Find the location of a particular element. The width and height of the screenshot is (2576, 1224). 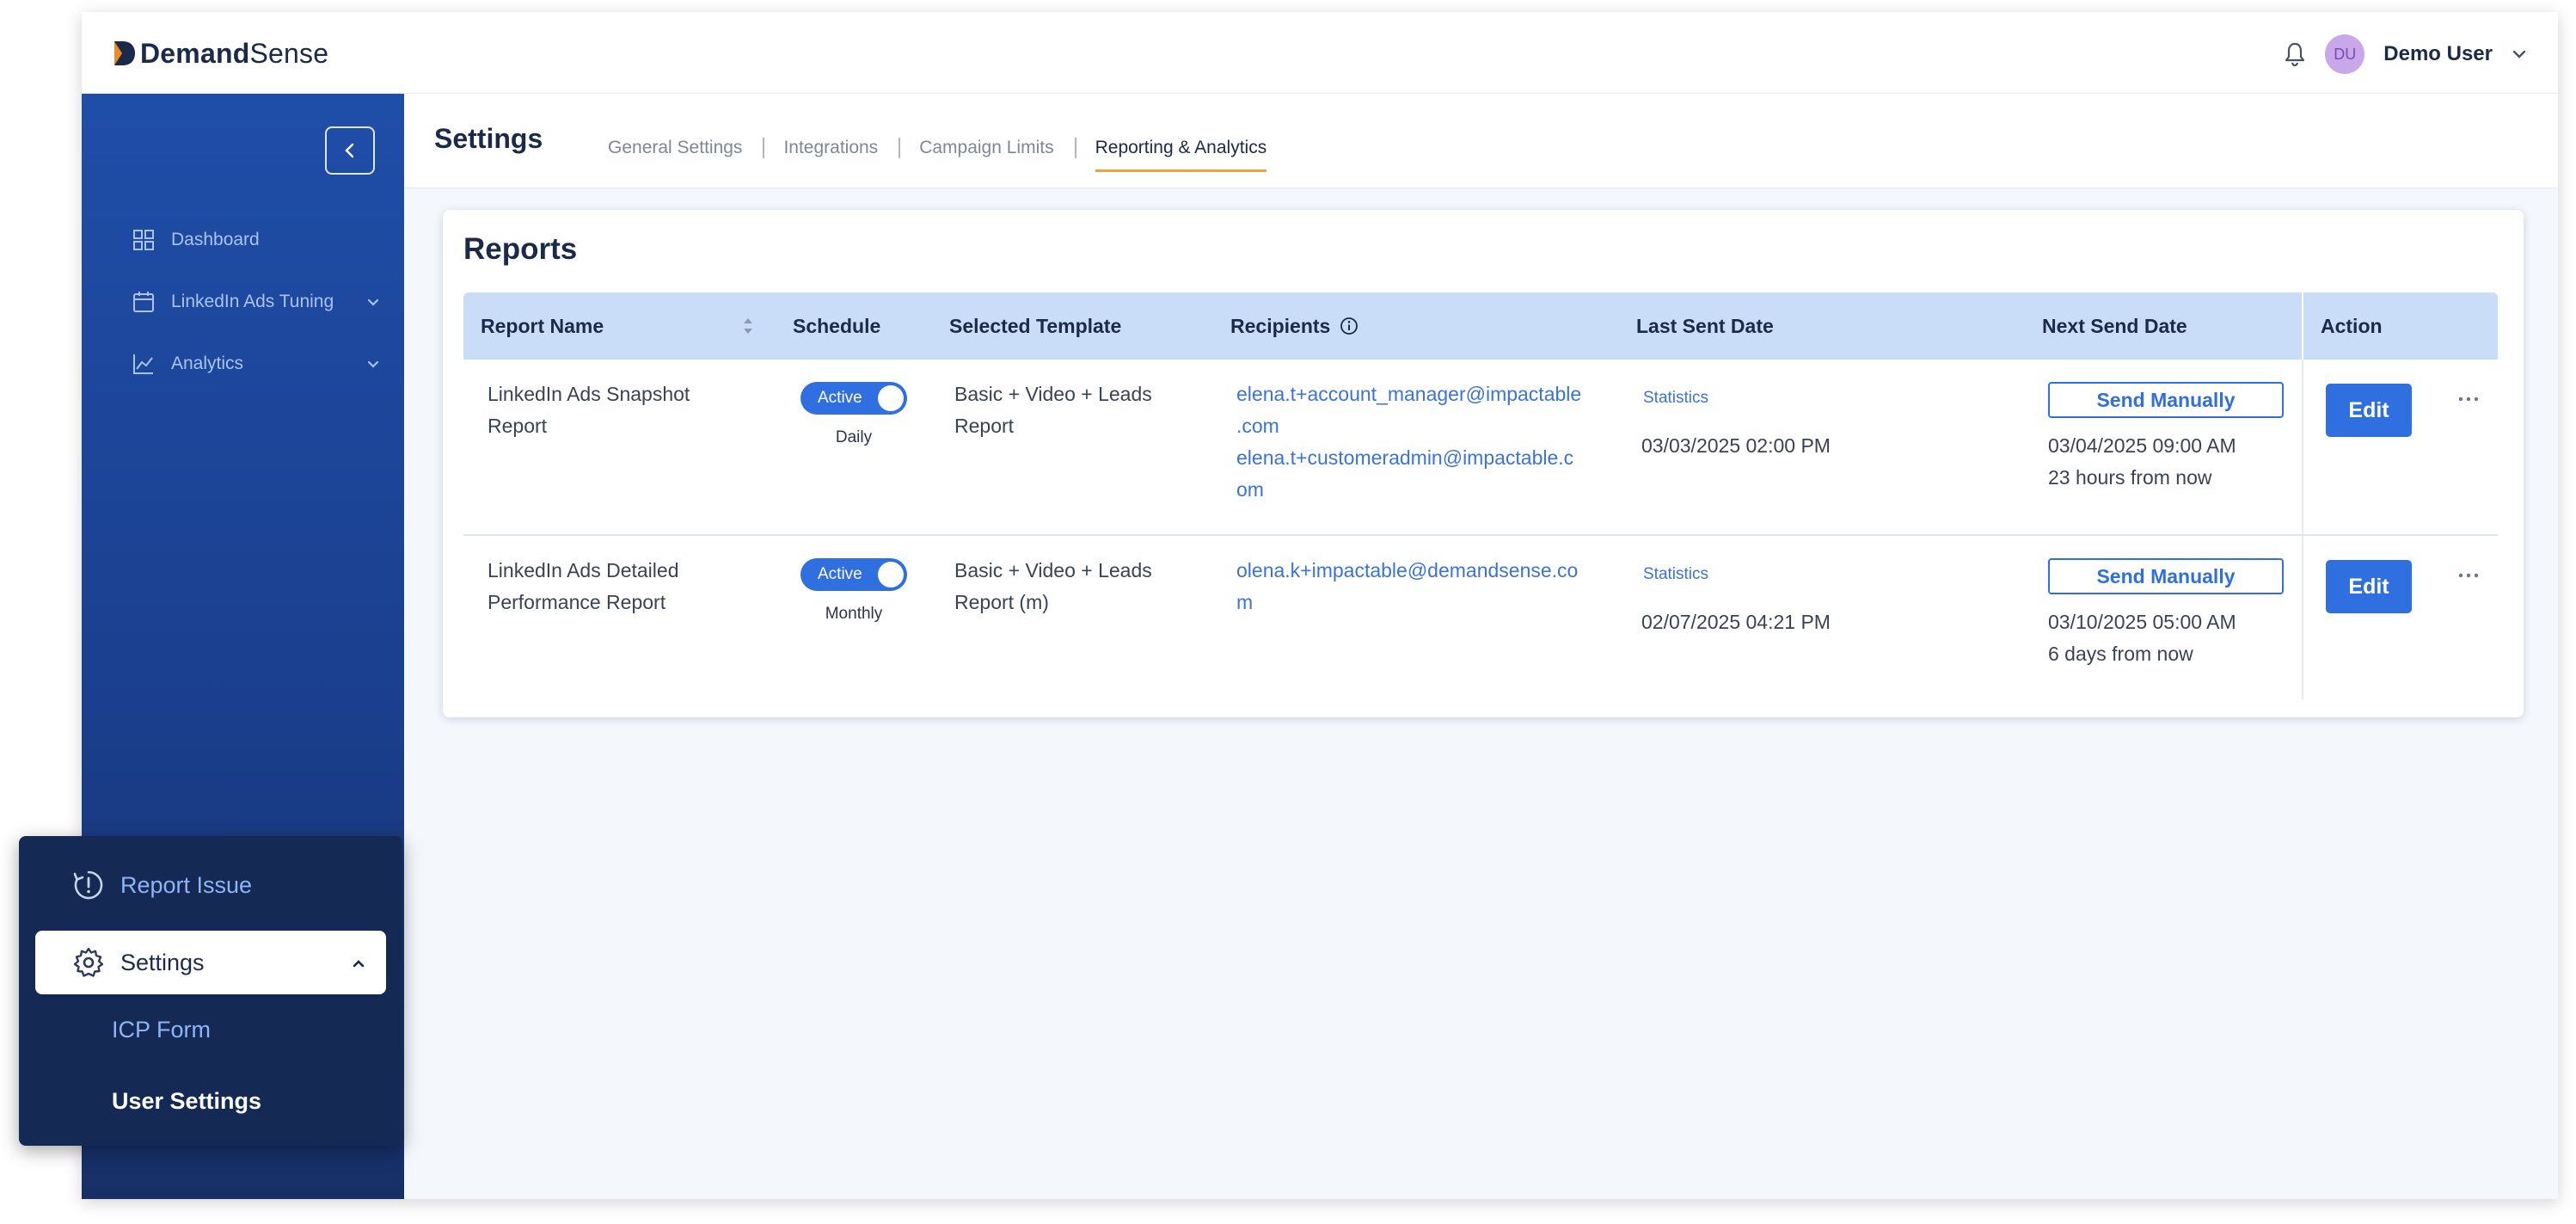

user-area: DU Demo User is located at coordinates (2405, 55).